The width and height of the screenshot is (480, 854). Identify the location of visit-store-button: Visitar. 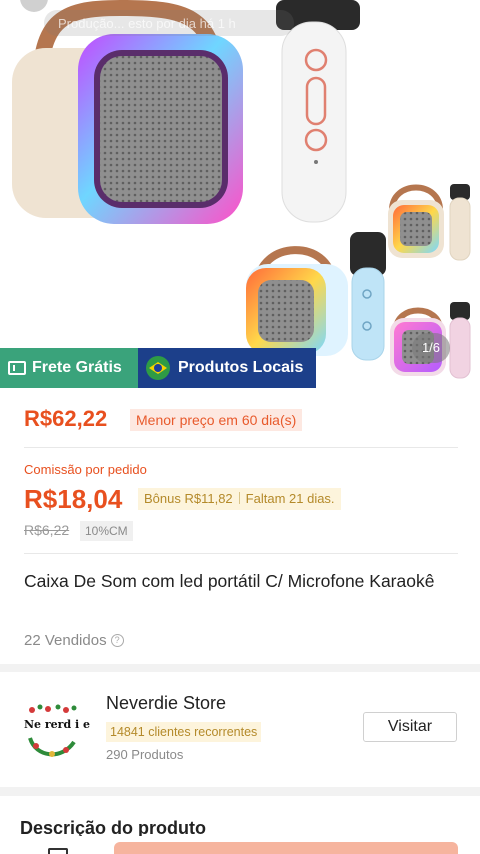
(410, 727).